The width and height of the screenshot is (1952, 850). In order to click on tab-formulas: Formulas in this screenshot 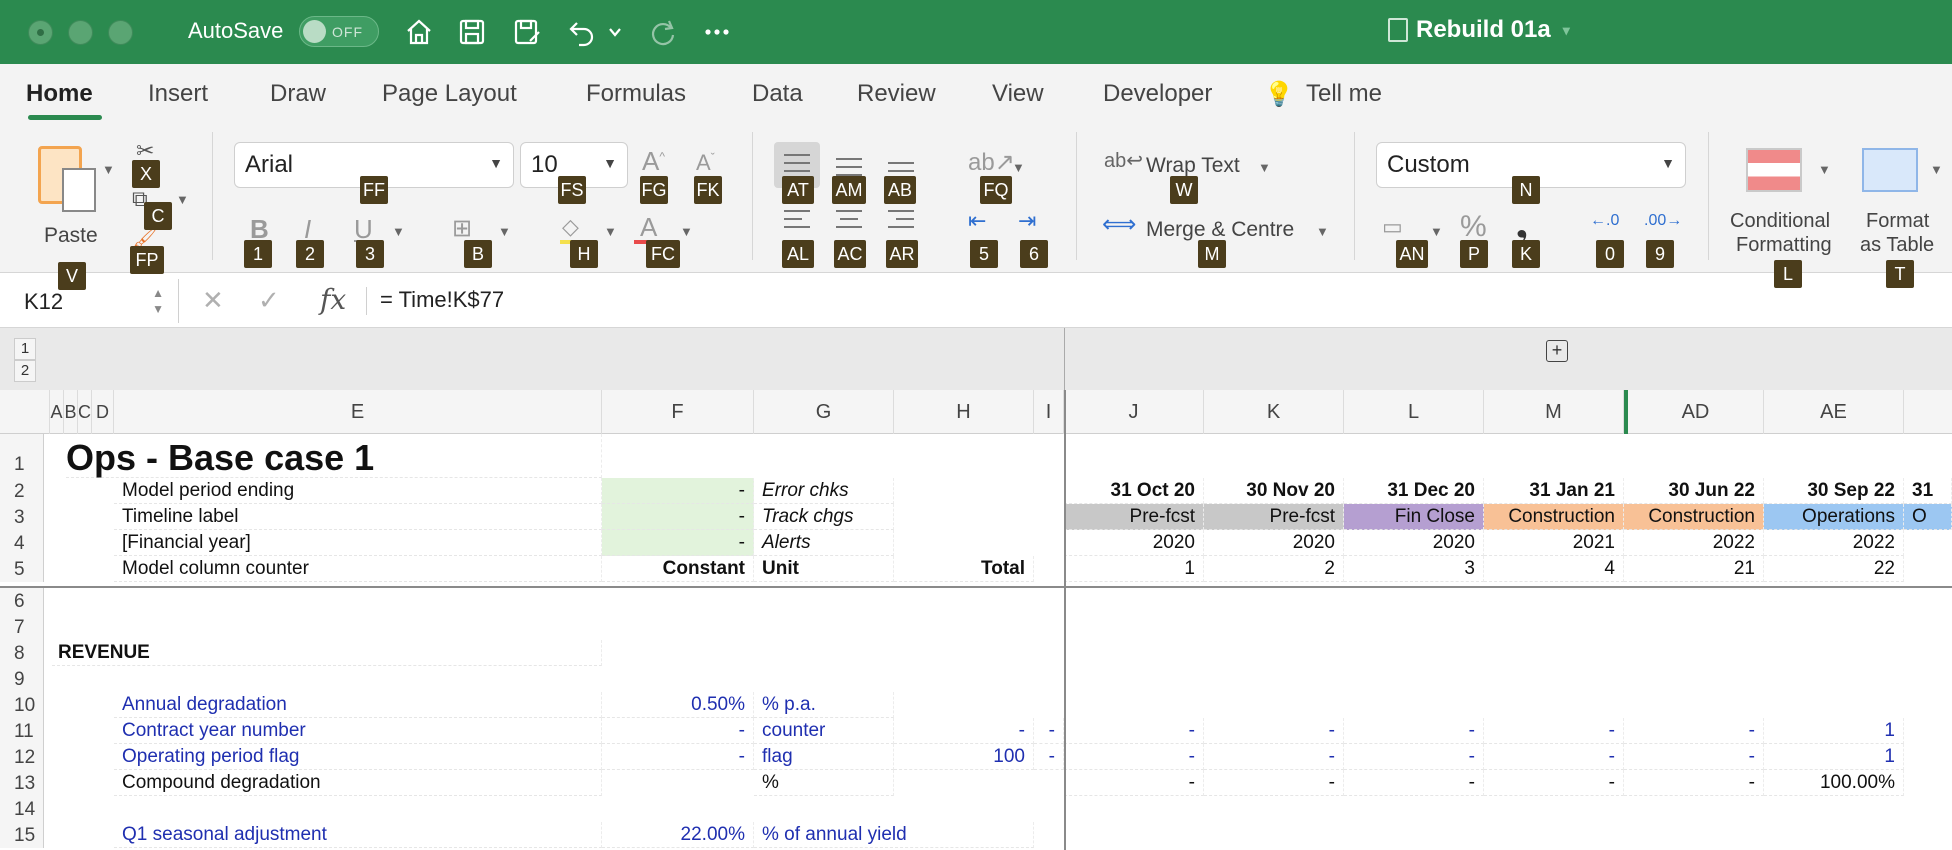, I will do `click(636, 94)`.